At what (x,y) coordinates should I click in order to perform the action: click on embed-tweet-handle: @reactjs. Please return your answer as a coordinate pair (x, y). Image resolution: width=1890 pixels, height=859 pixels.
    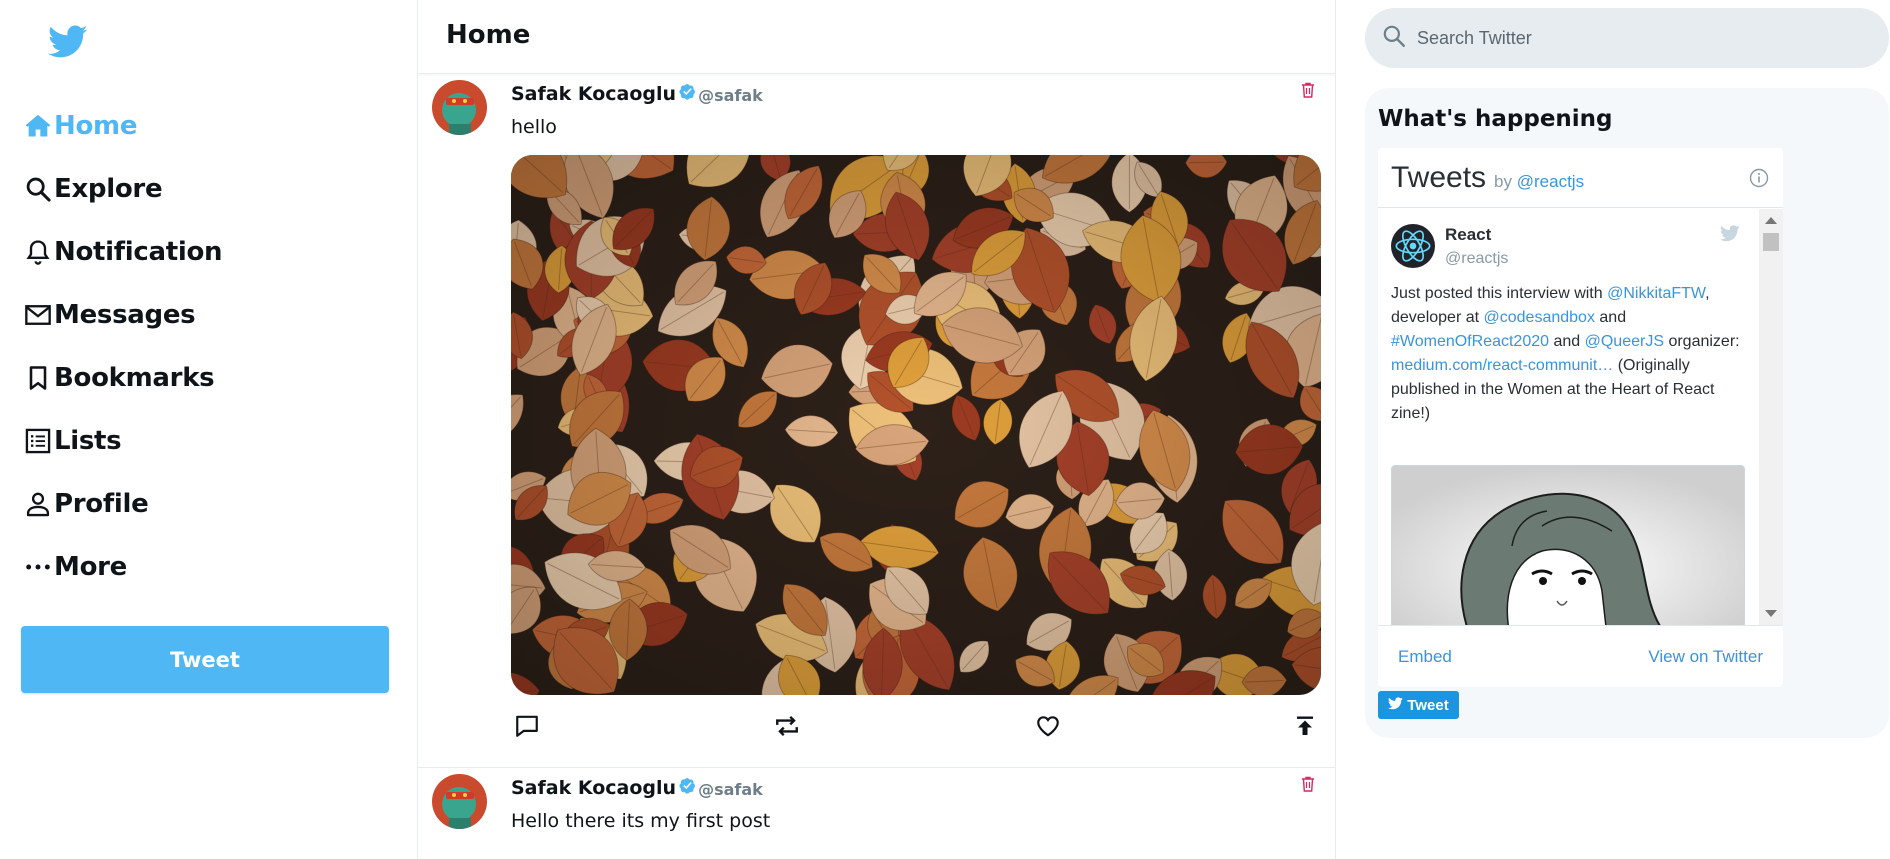
    Looking at the image, I should click on (1476, 259).